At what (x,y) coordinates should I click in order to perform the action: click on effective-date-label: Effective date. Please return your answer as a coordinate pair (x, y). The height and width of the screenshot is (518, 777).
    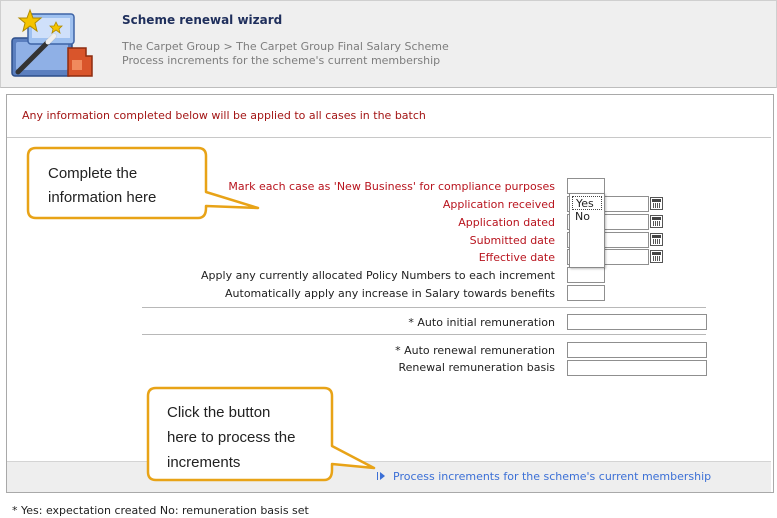
    Looking at the image, I should click on (516, 257).